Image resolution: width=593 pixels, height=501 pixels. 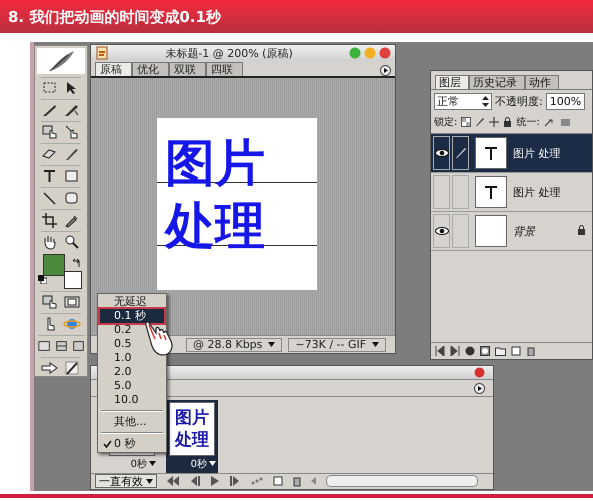 I want to click on arrow-icon, so click(x=50, y=368).